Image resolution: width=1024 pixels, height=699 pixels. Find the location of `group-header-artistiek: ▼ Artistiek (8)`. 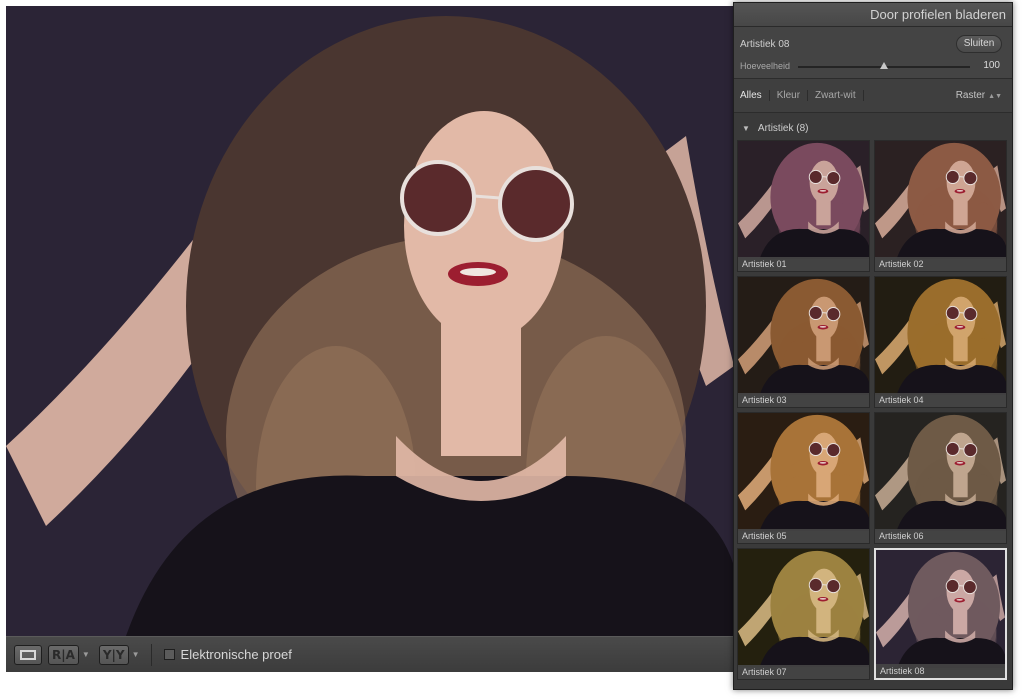

group-header-artistiek: ▼ Artistiek (8) is located at coordinates (873, 128).